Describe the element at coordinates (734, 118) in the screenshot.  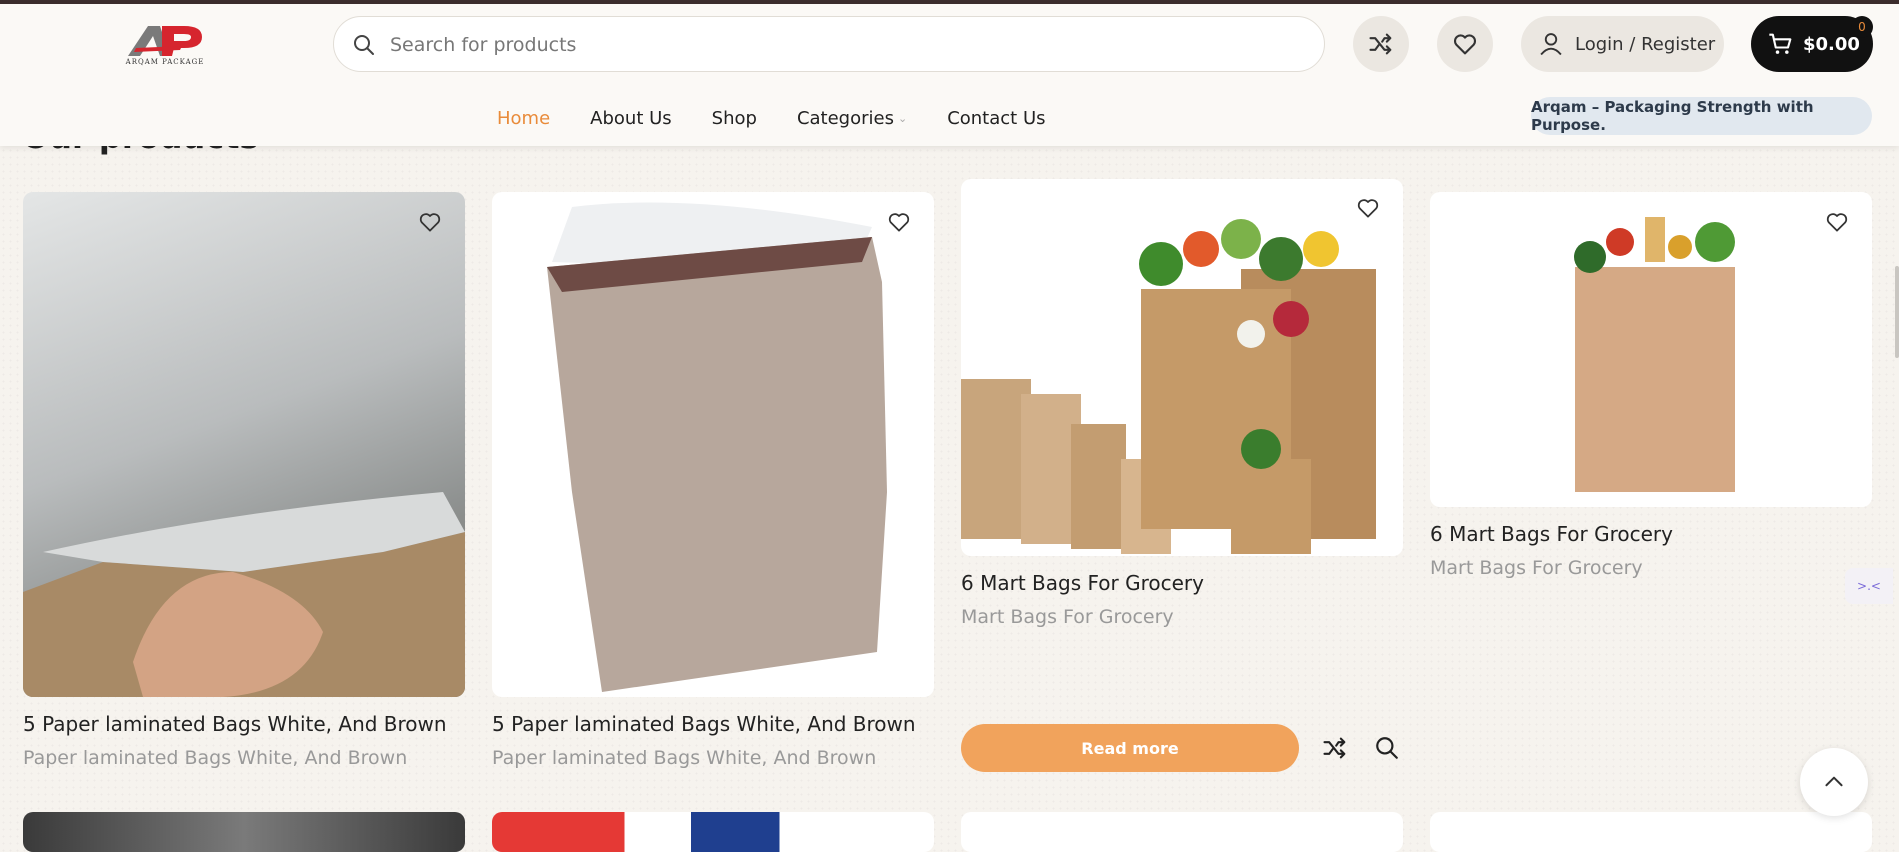
I see `nav-item-shop: Shop` at that location.